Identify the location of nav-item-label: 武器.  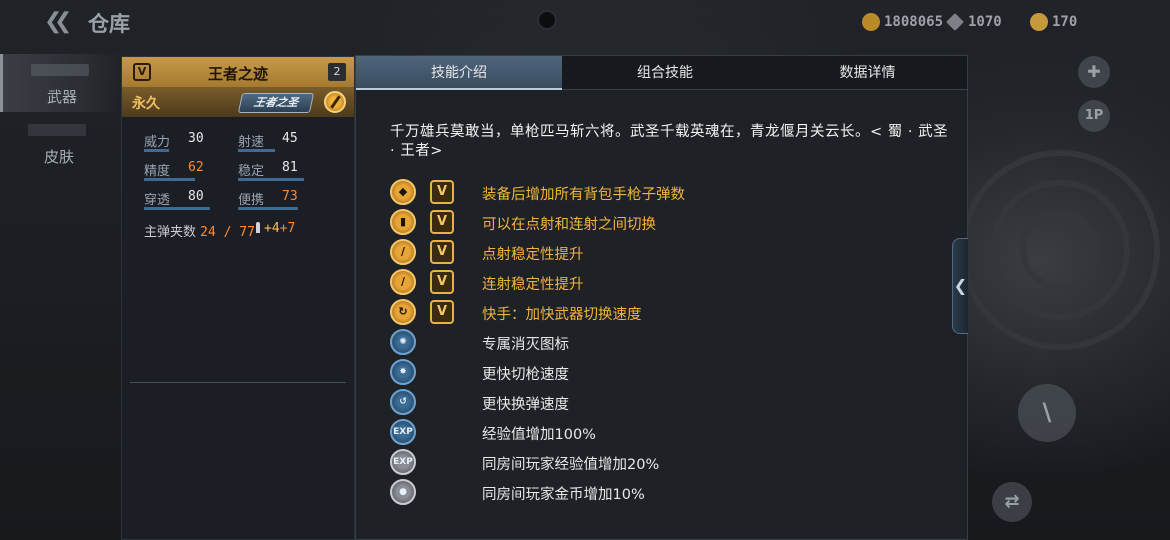
(62, 97).